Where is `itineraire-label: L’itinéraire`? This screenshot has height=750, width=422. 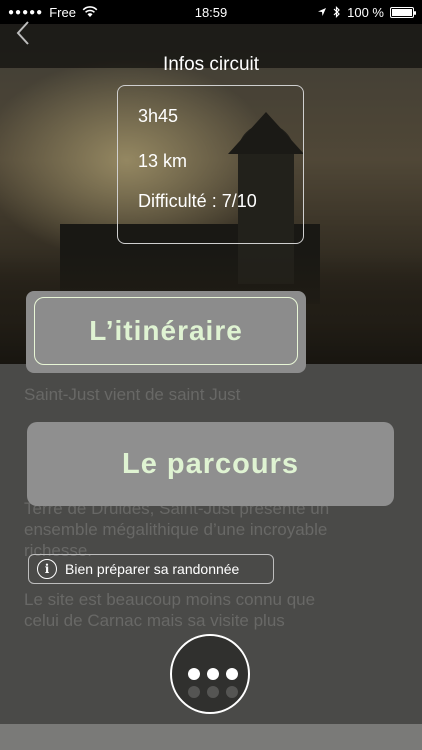
itineraire-label: L’itinéraire is located at coordinates (166, 331).